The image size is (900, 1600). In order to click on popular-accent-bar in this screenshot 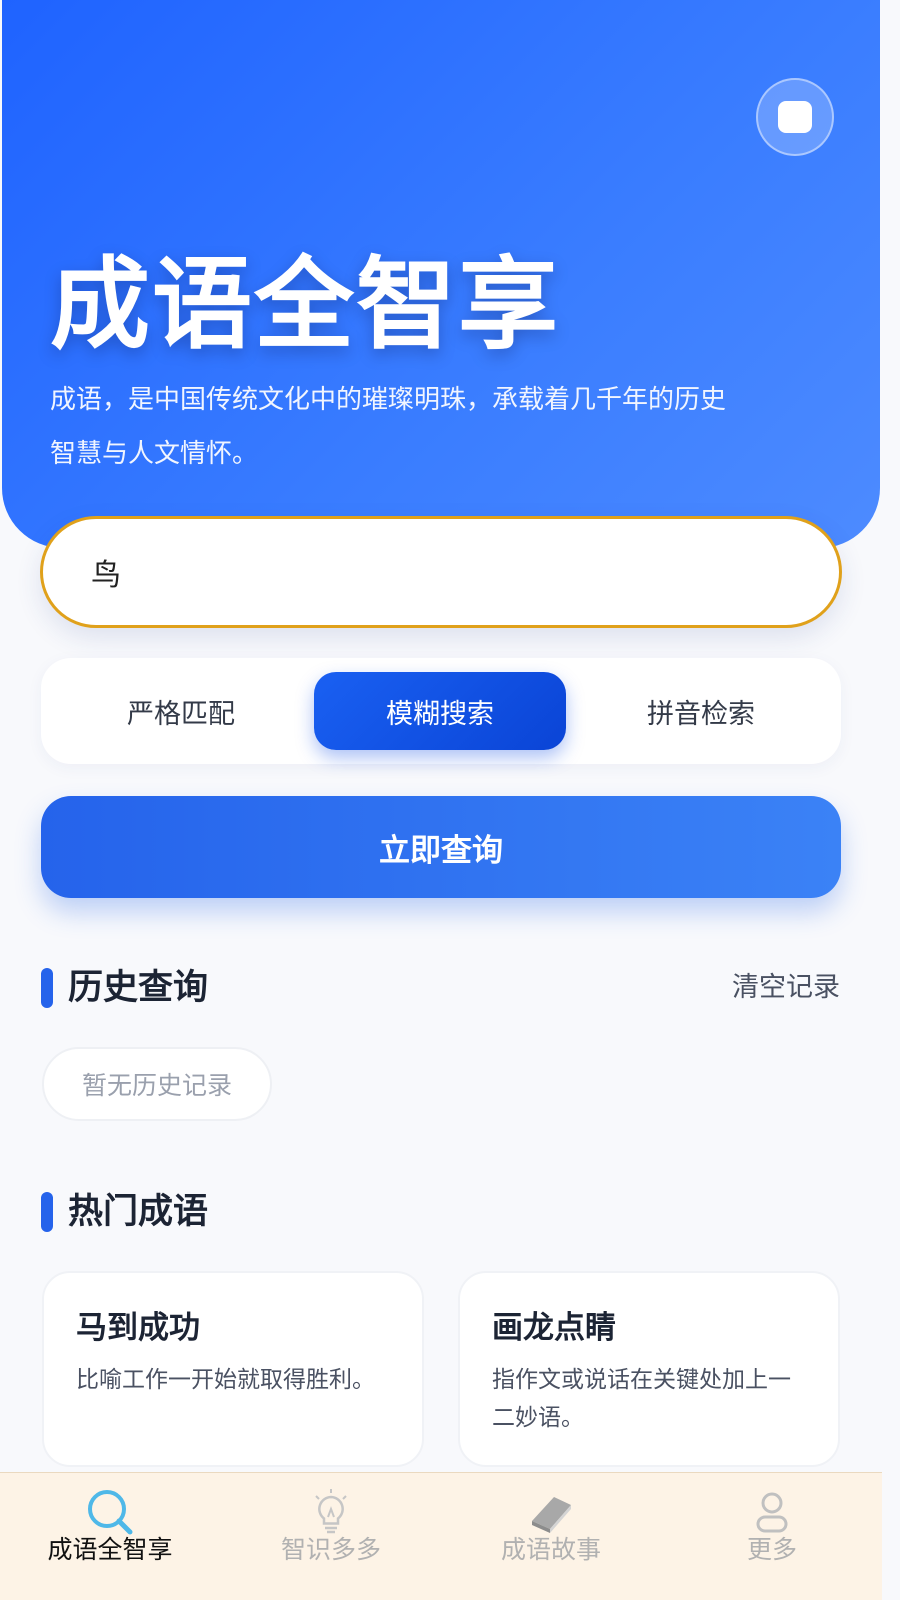, I will do `click(47, 1212)`.